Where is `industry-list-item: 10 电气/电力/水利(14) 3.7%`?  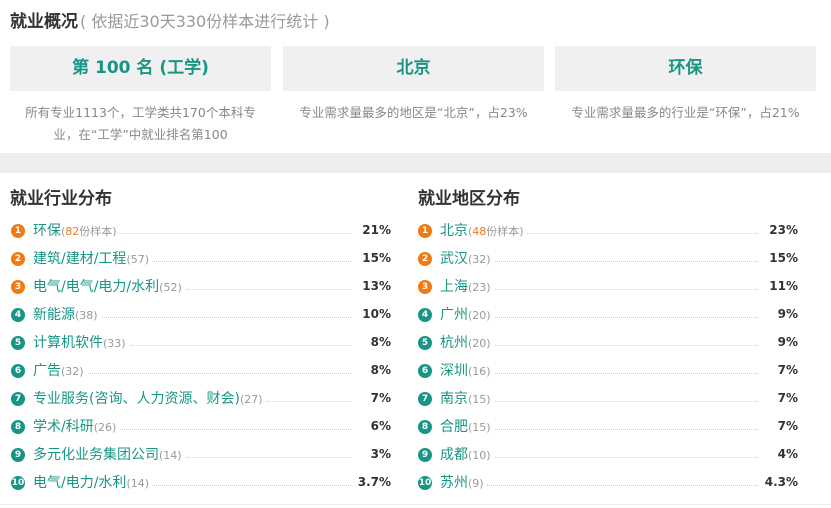
industry-list-item: 10 电气/电力/水利(14) 3.7% is located at coordinates (201, 484).